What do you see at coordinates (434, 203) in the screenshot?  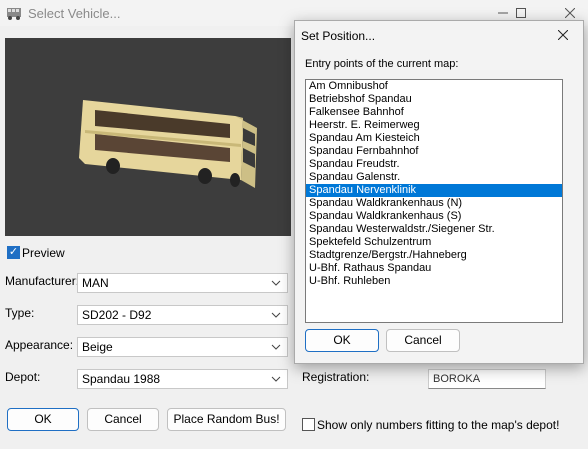 I see `list-item: Spandau Waldkrankenhaus (N)` at bounding box center [434, 203].